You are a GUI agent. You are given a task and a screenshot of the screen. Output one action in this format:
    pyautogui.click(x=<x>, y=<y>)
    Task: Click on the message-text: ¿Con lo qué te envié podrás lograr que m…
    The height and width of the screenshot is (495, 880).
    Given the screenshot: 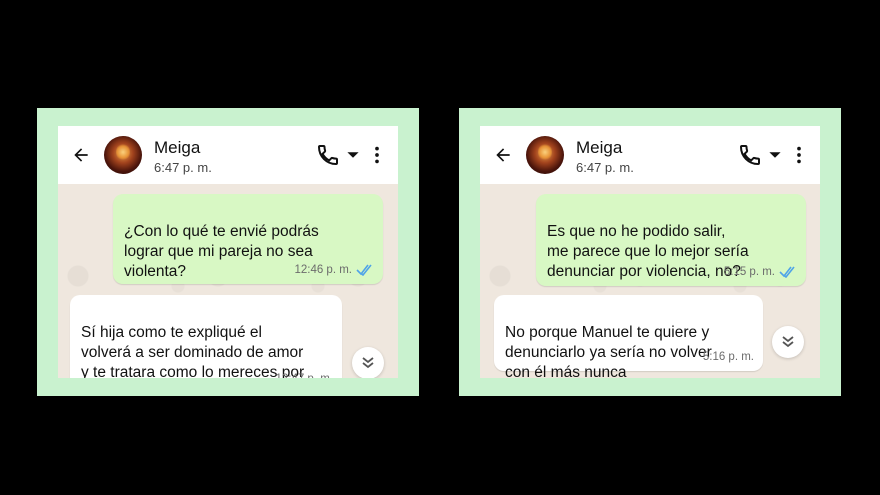 What is the action you would take?
    pyautogui.click(x=221, y=251)
    